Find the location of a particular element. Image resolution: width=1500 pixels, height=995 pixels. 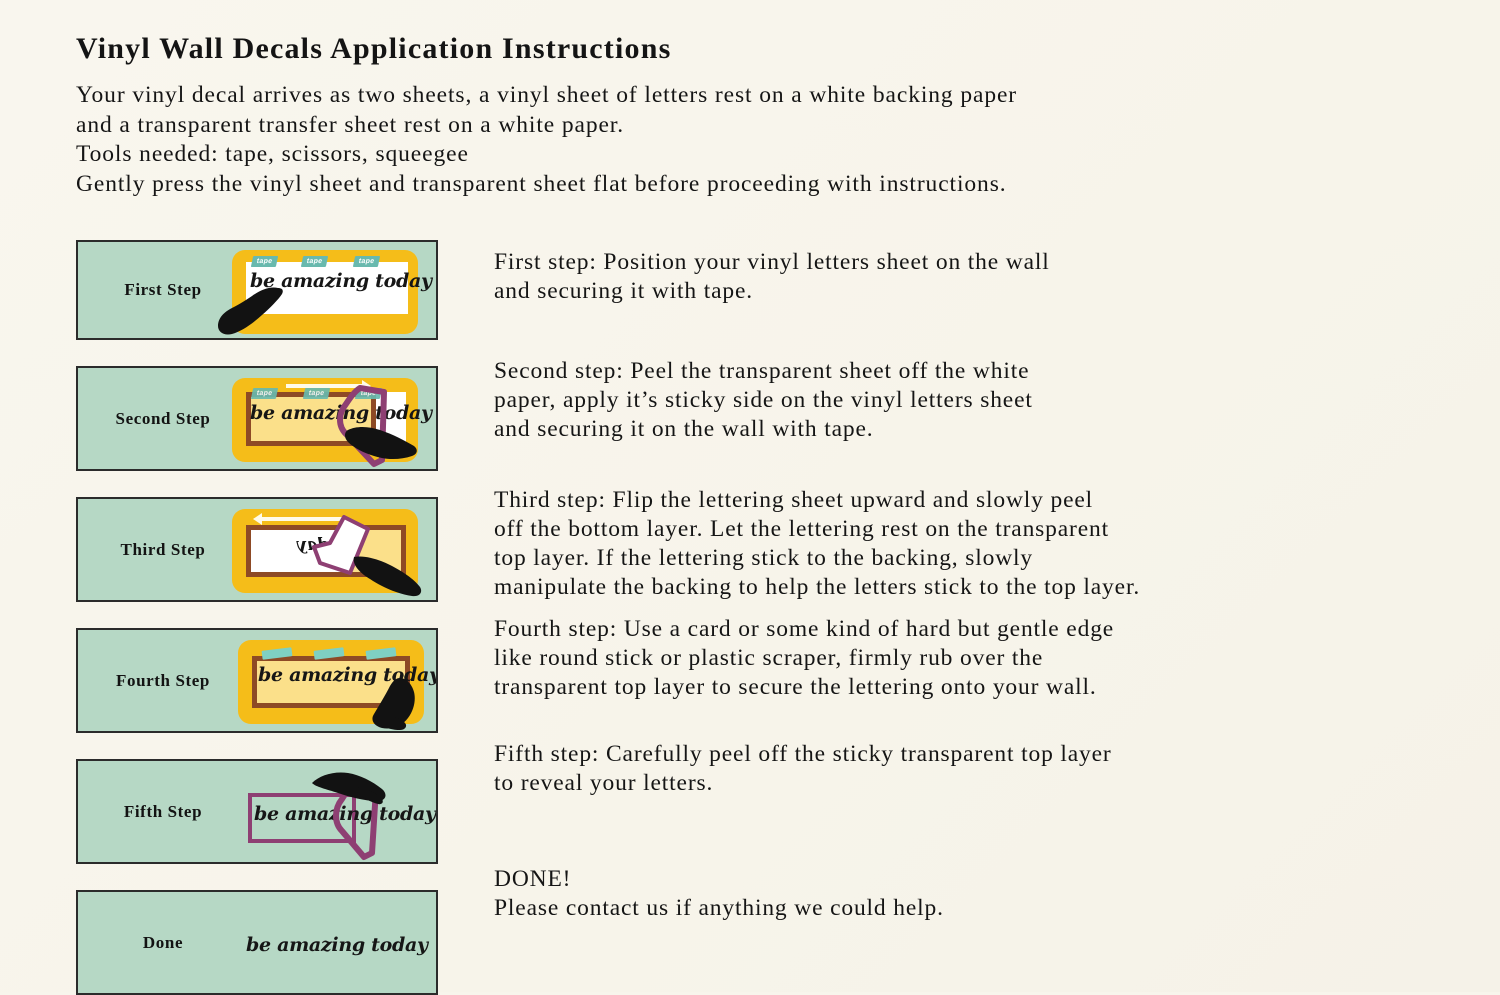

intro-line-3: Tools needed: tape, scissors, squeegee is located at coordinates (272, 154).